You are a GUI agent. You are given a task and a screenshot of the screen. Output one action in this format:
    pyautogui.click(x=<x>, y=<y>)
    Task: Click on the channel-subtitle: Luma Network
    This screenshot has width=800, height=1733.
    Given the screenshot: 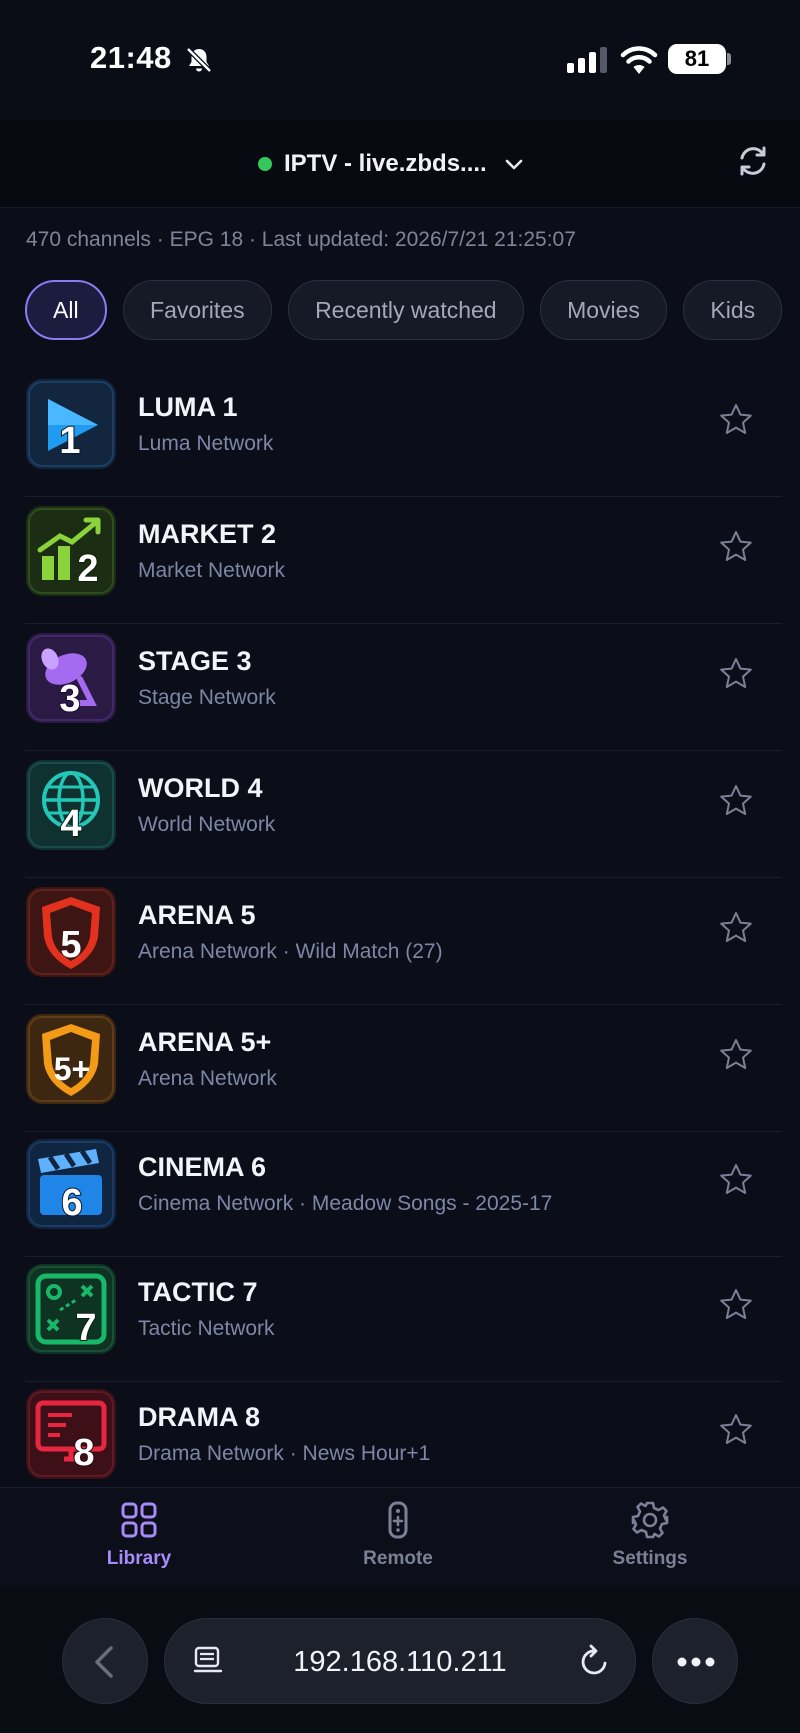 What is the action you would take?
    pyautogui.click(x=206, y=443)
    